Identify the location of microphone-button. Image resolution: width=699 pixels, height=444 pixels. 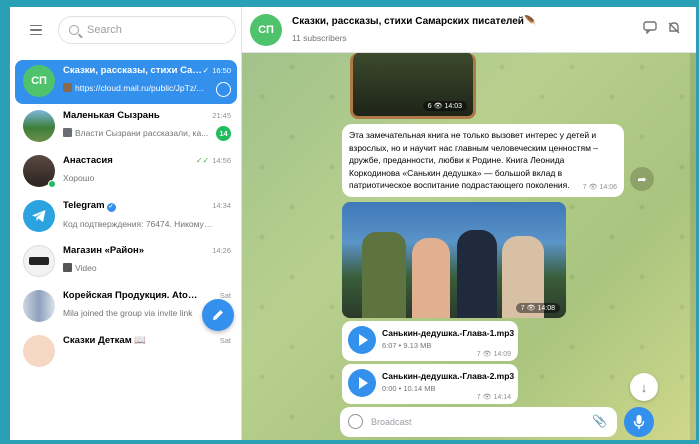
(639, 422).